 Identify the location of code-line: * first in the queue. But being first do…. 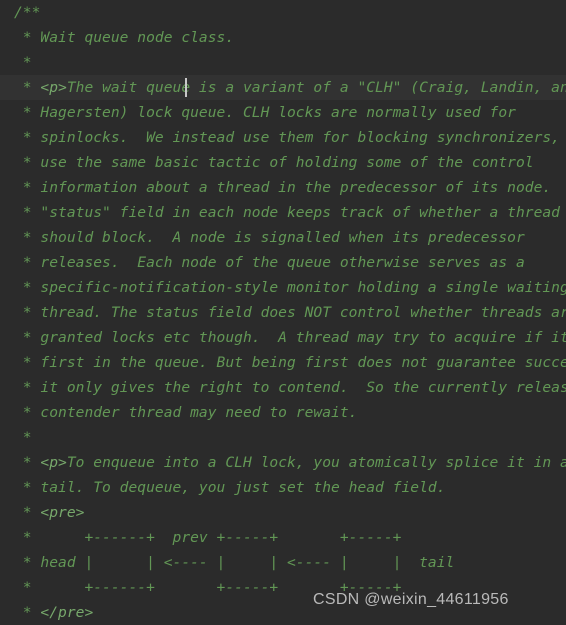
(283, 362).